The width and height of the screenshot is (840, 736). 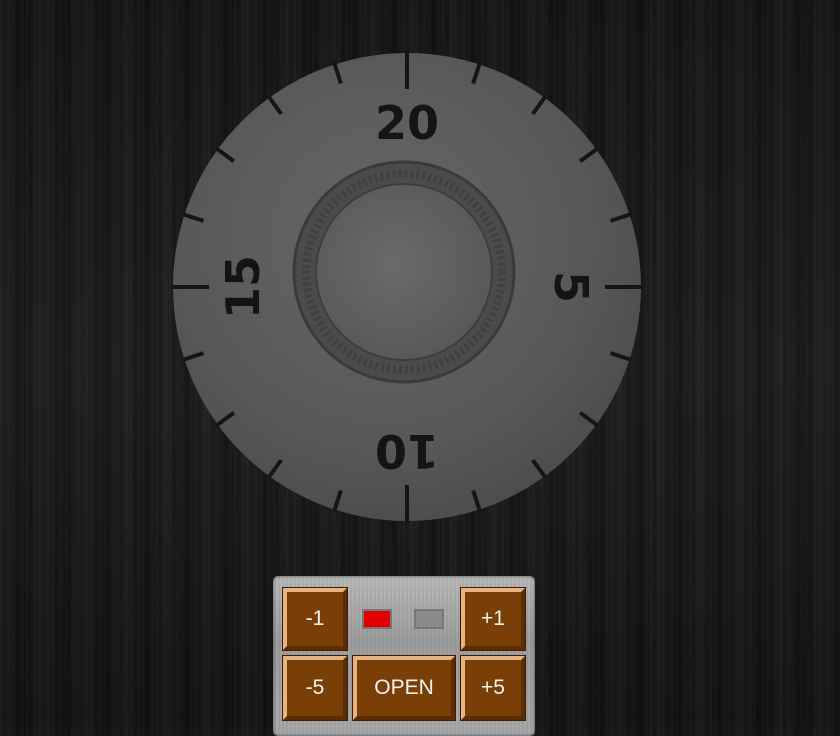 What do you see at coordinates (315, 688) in the screenshot?
I see `minus-five-button: -5` at bounding box center [315, 688].